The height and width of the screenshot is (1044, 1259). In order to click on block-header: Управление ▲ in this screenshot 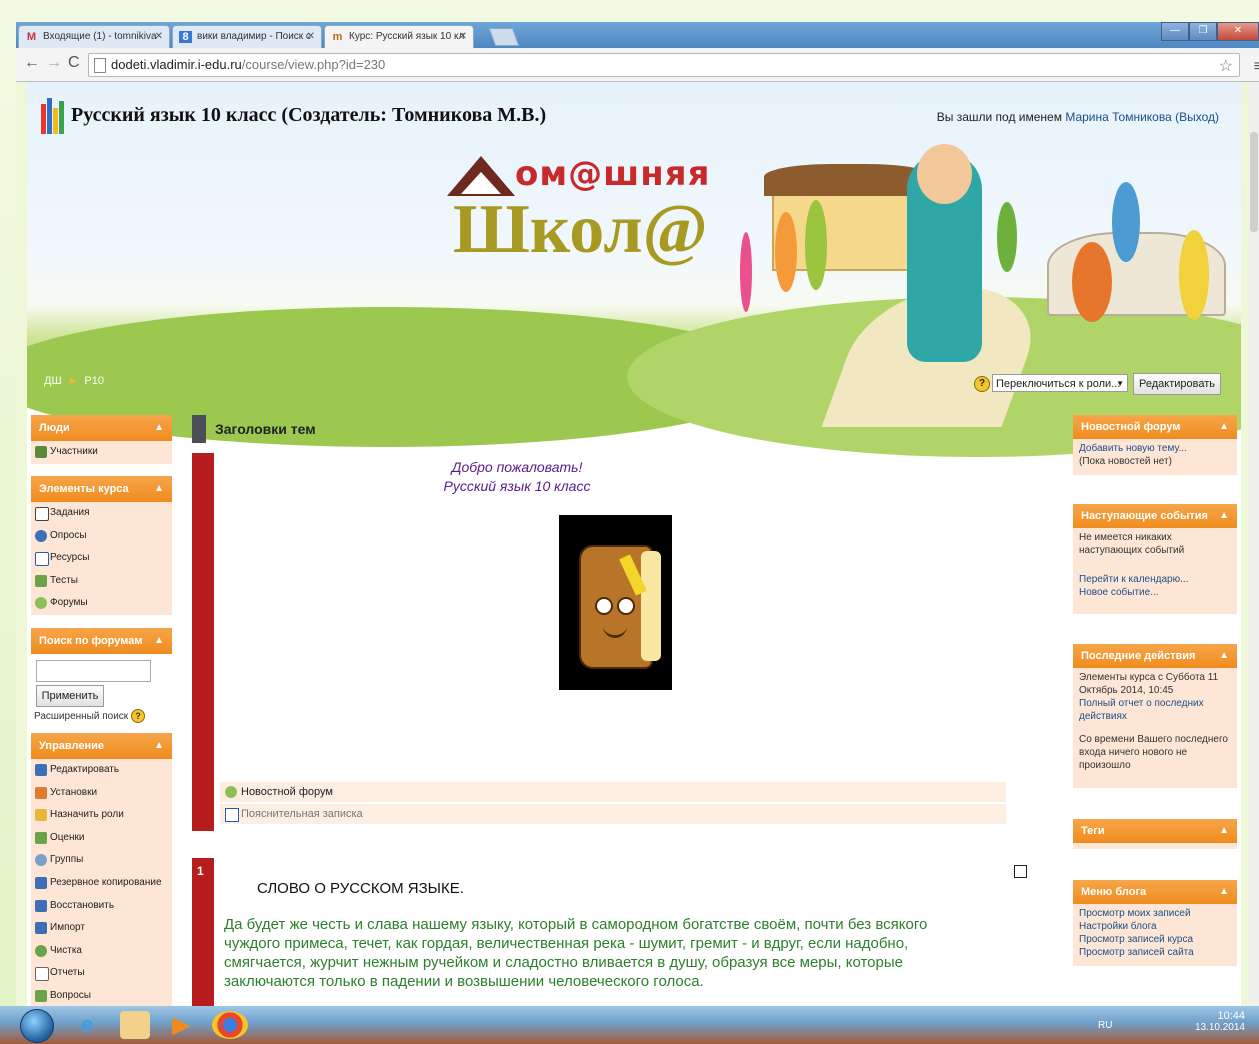, I will do `click(101, 746)`.